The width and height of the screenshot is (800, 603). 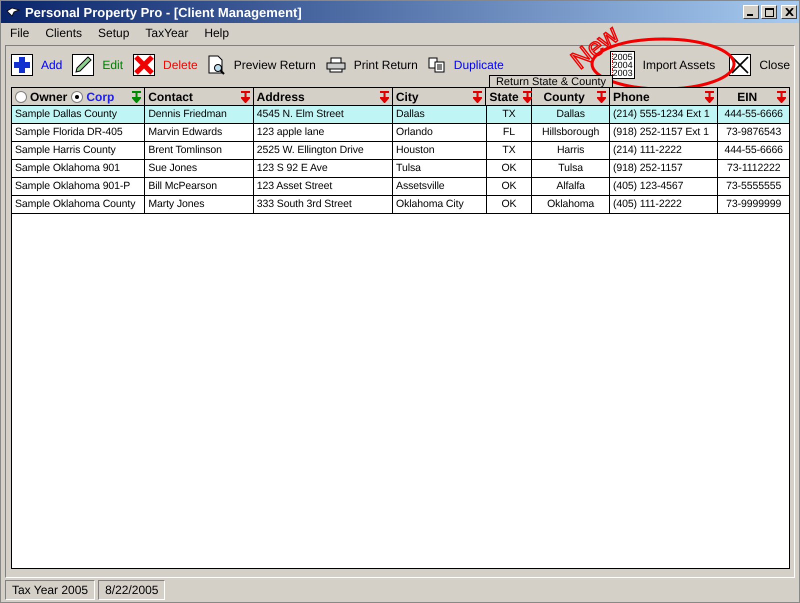 What do you see at coordinates (144, 65) in the screenshot?
I see `delete-icon` at bounding box center [144, 65].